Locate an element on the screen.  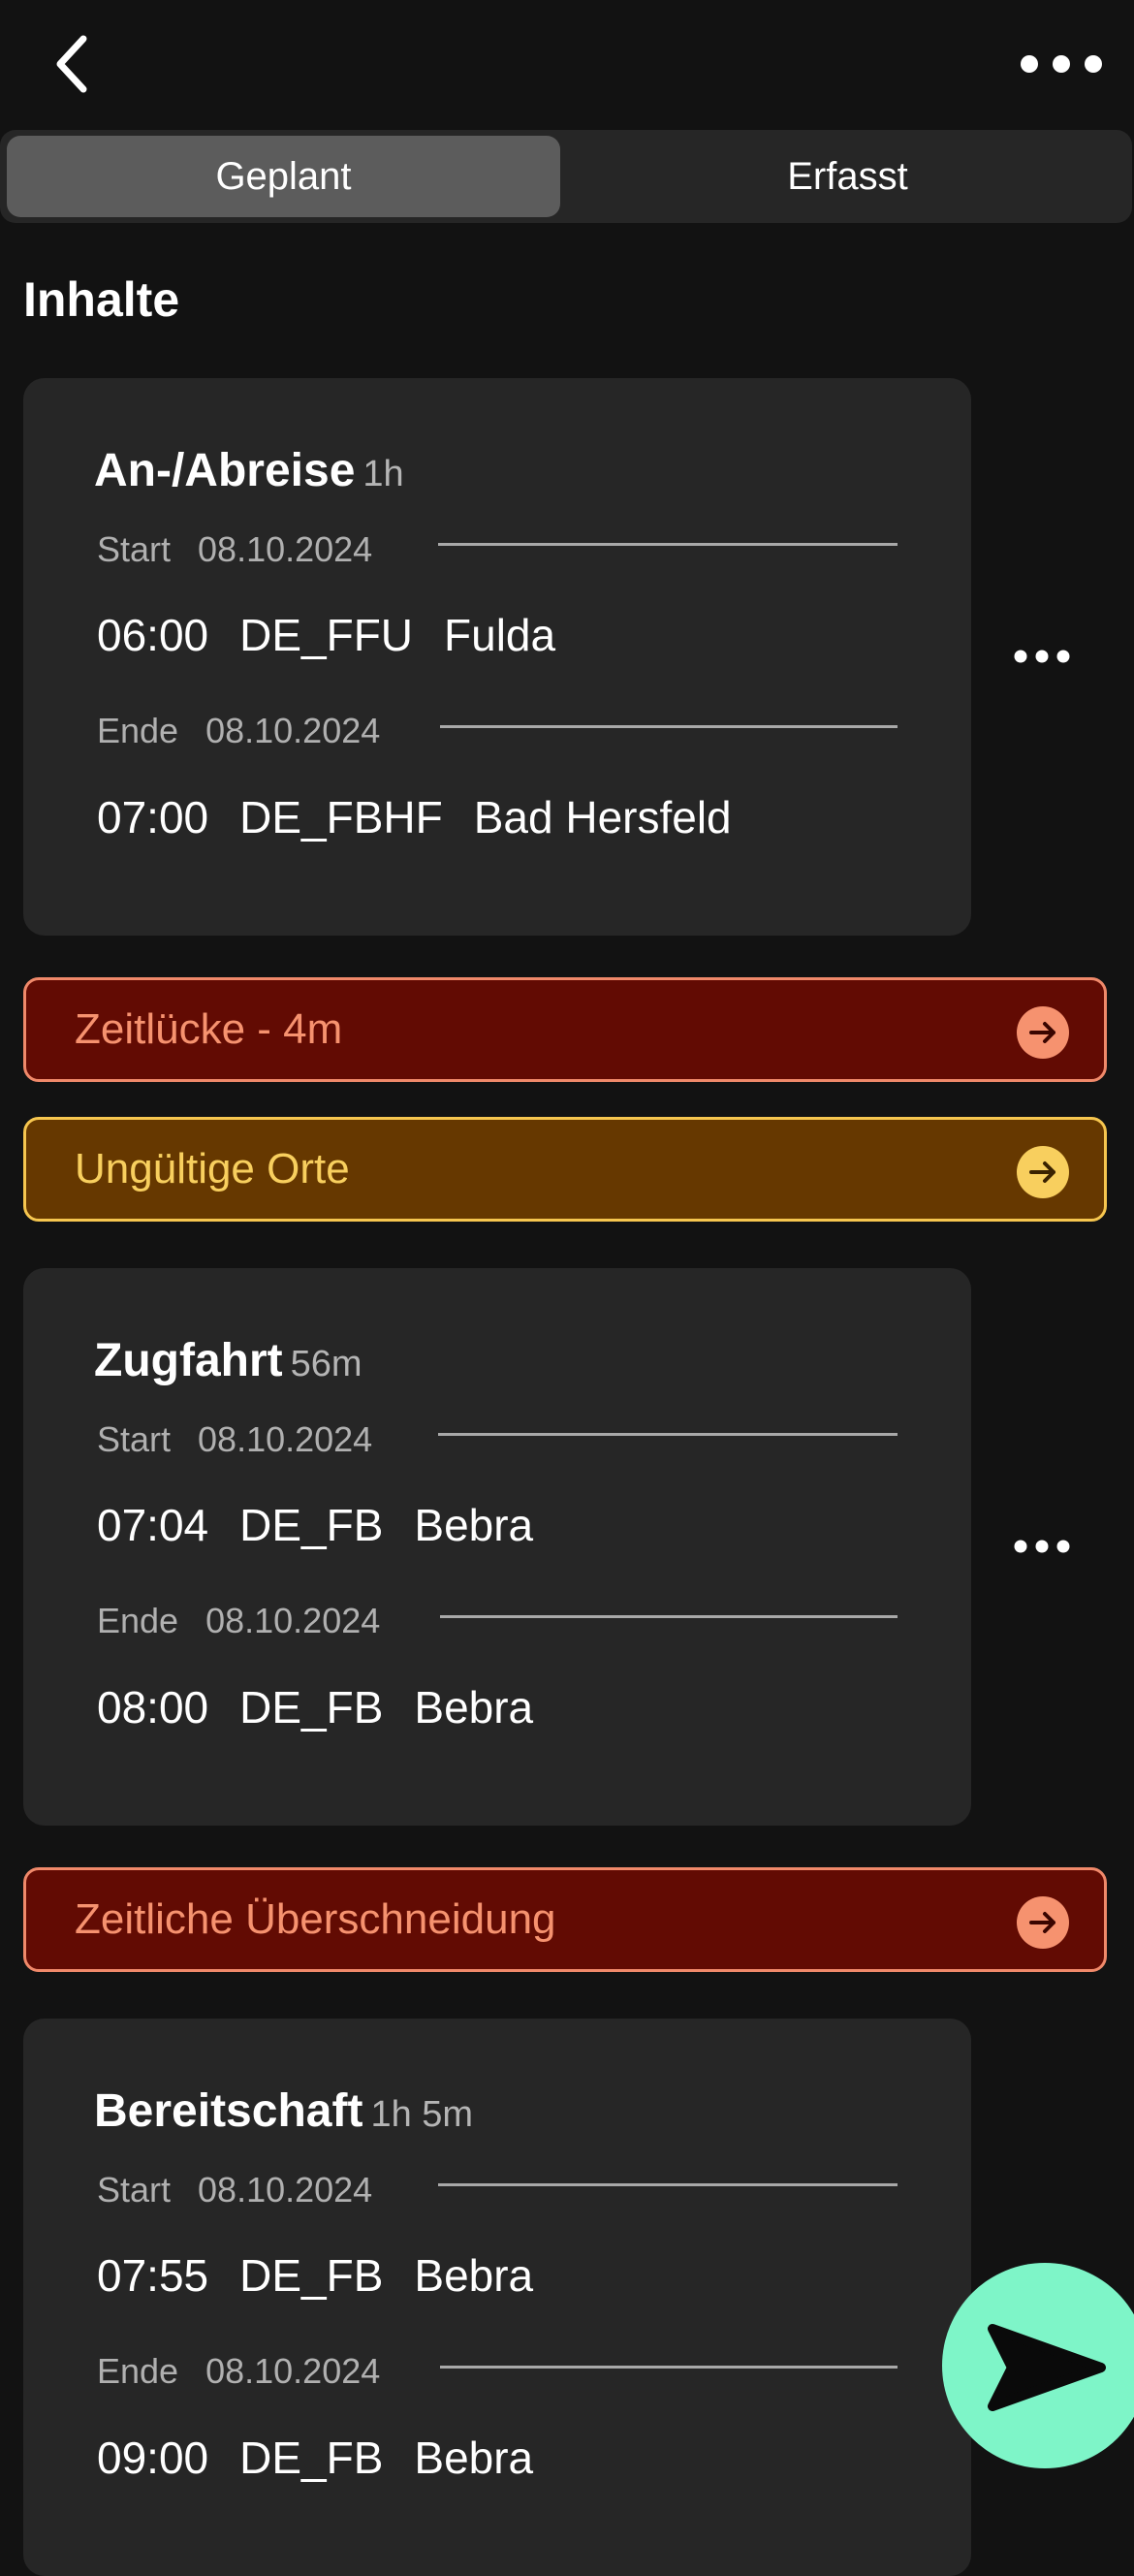
alert-time-overlap: Zeitliche Überschneidung is located at coordinates (565, 1919).